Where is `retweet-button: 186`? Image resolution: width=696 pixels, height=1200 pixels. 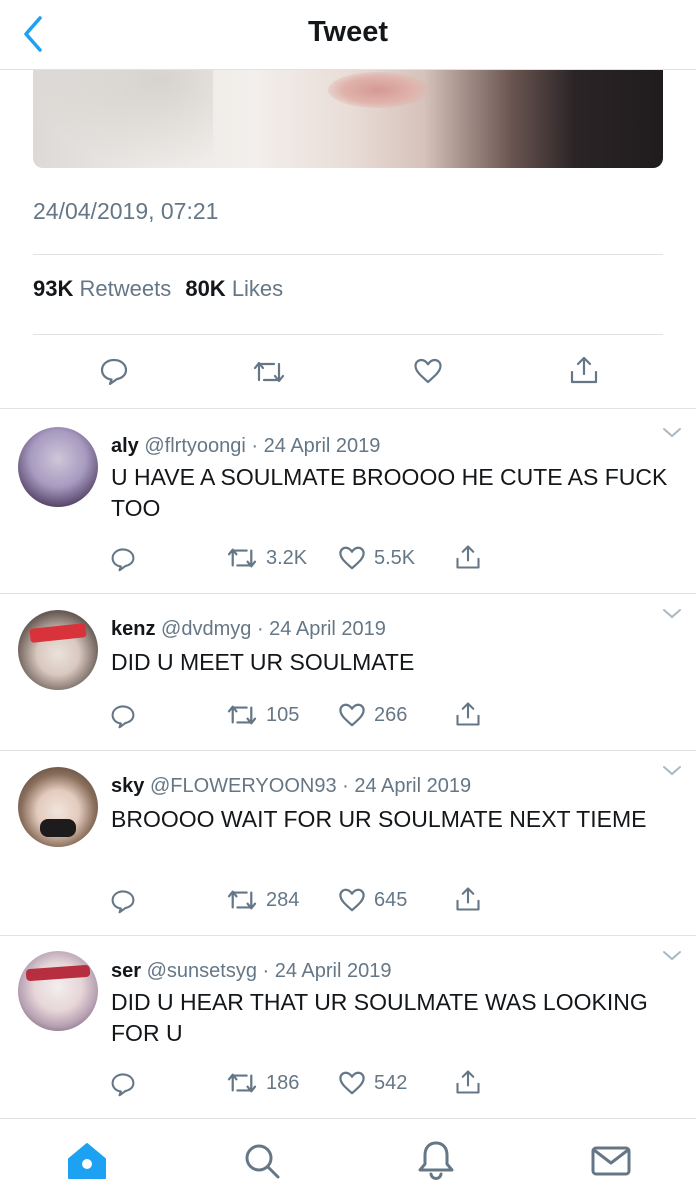
retweet-button: 186 is located at coordinates (262, 1083).